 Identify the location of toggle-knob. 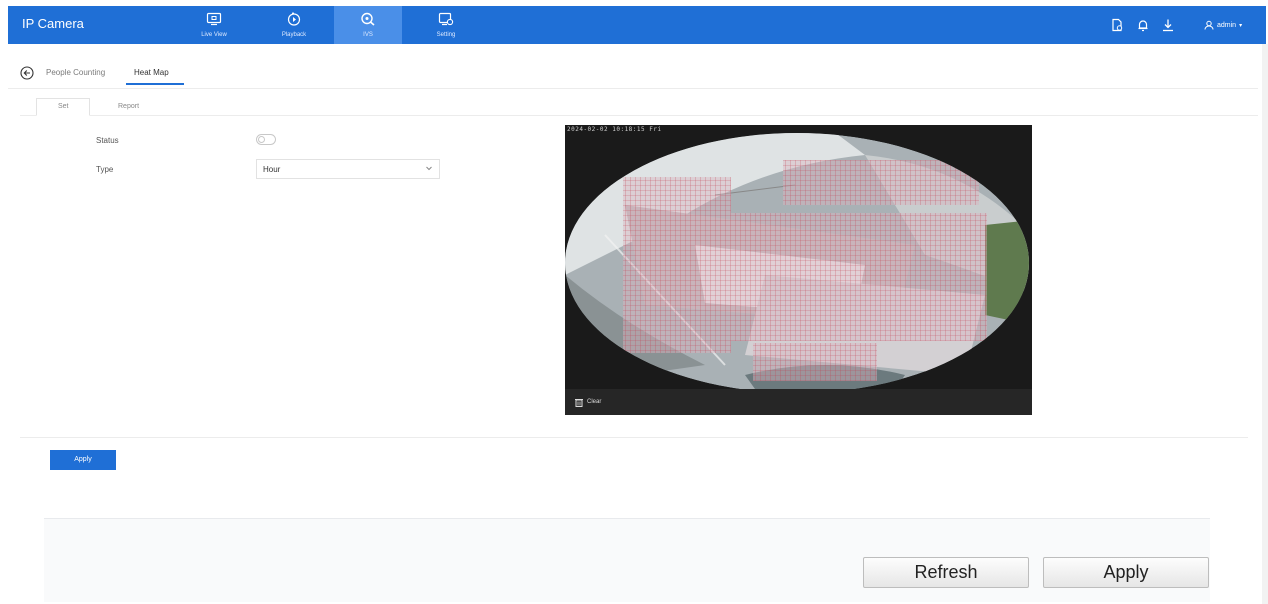
(261, 139).